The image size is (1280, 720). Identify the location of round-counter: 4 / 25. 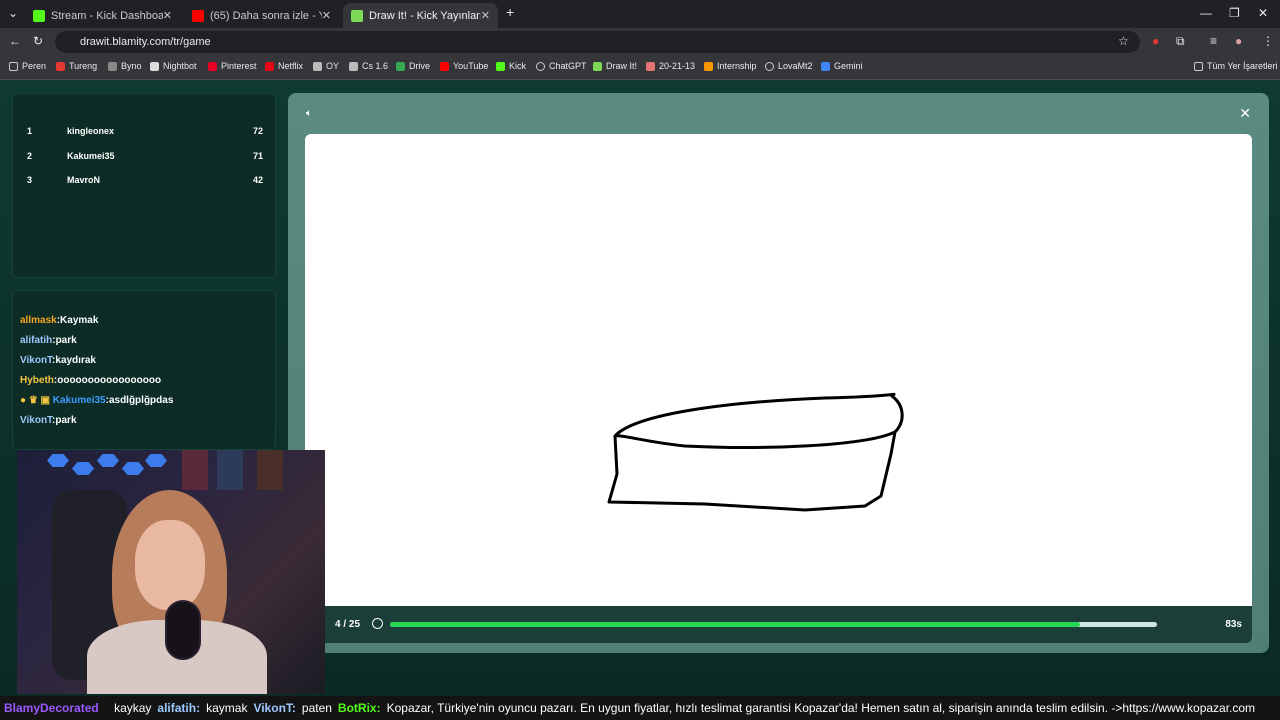
(348, 624).